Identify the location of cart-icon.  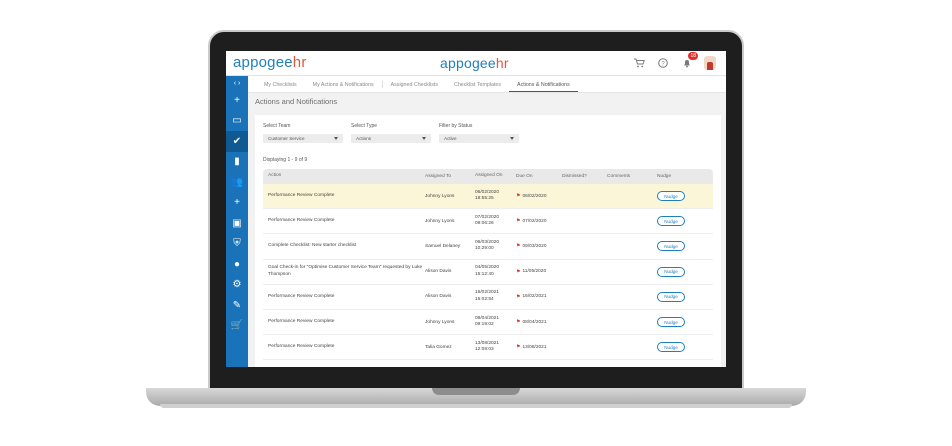
(639, 63).